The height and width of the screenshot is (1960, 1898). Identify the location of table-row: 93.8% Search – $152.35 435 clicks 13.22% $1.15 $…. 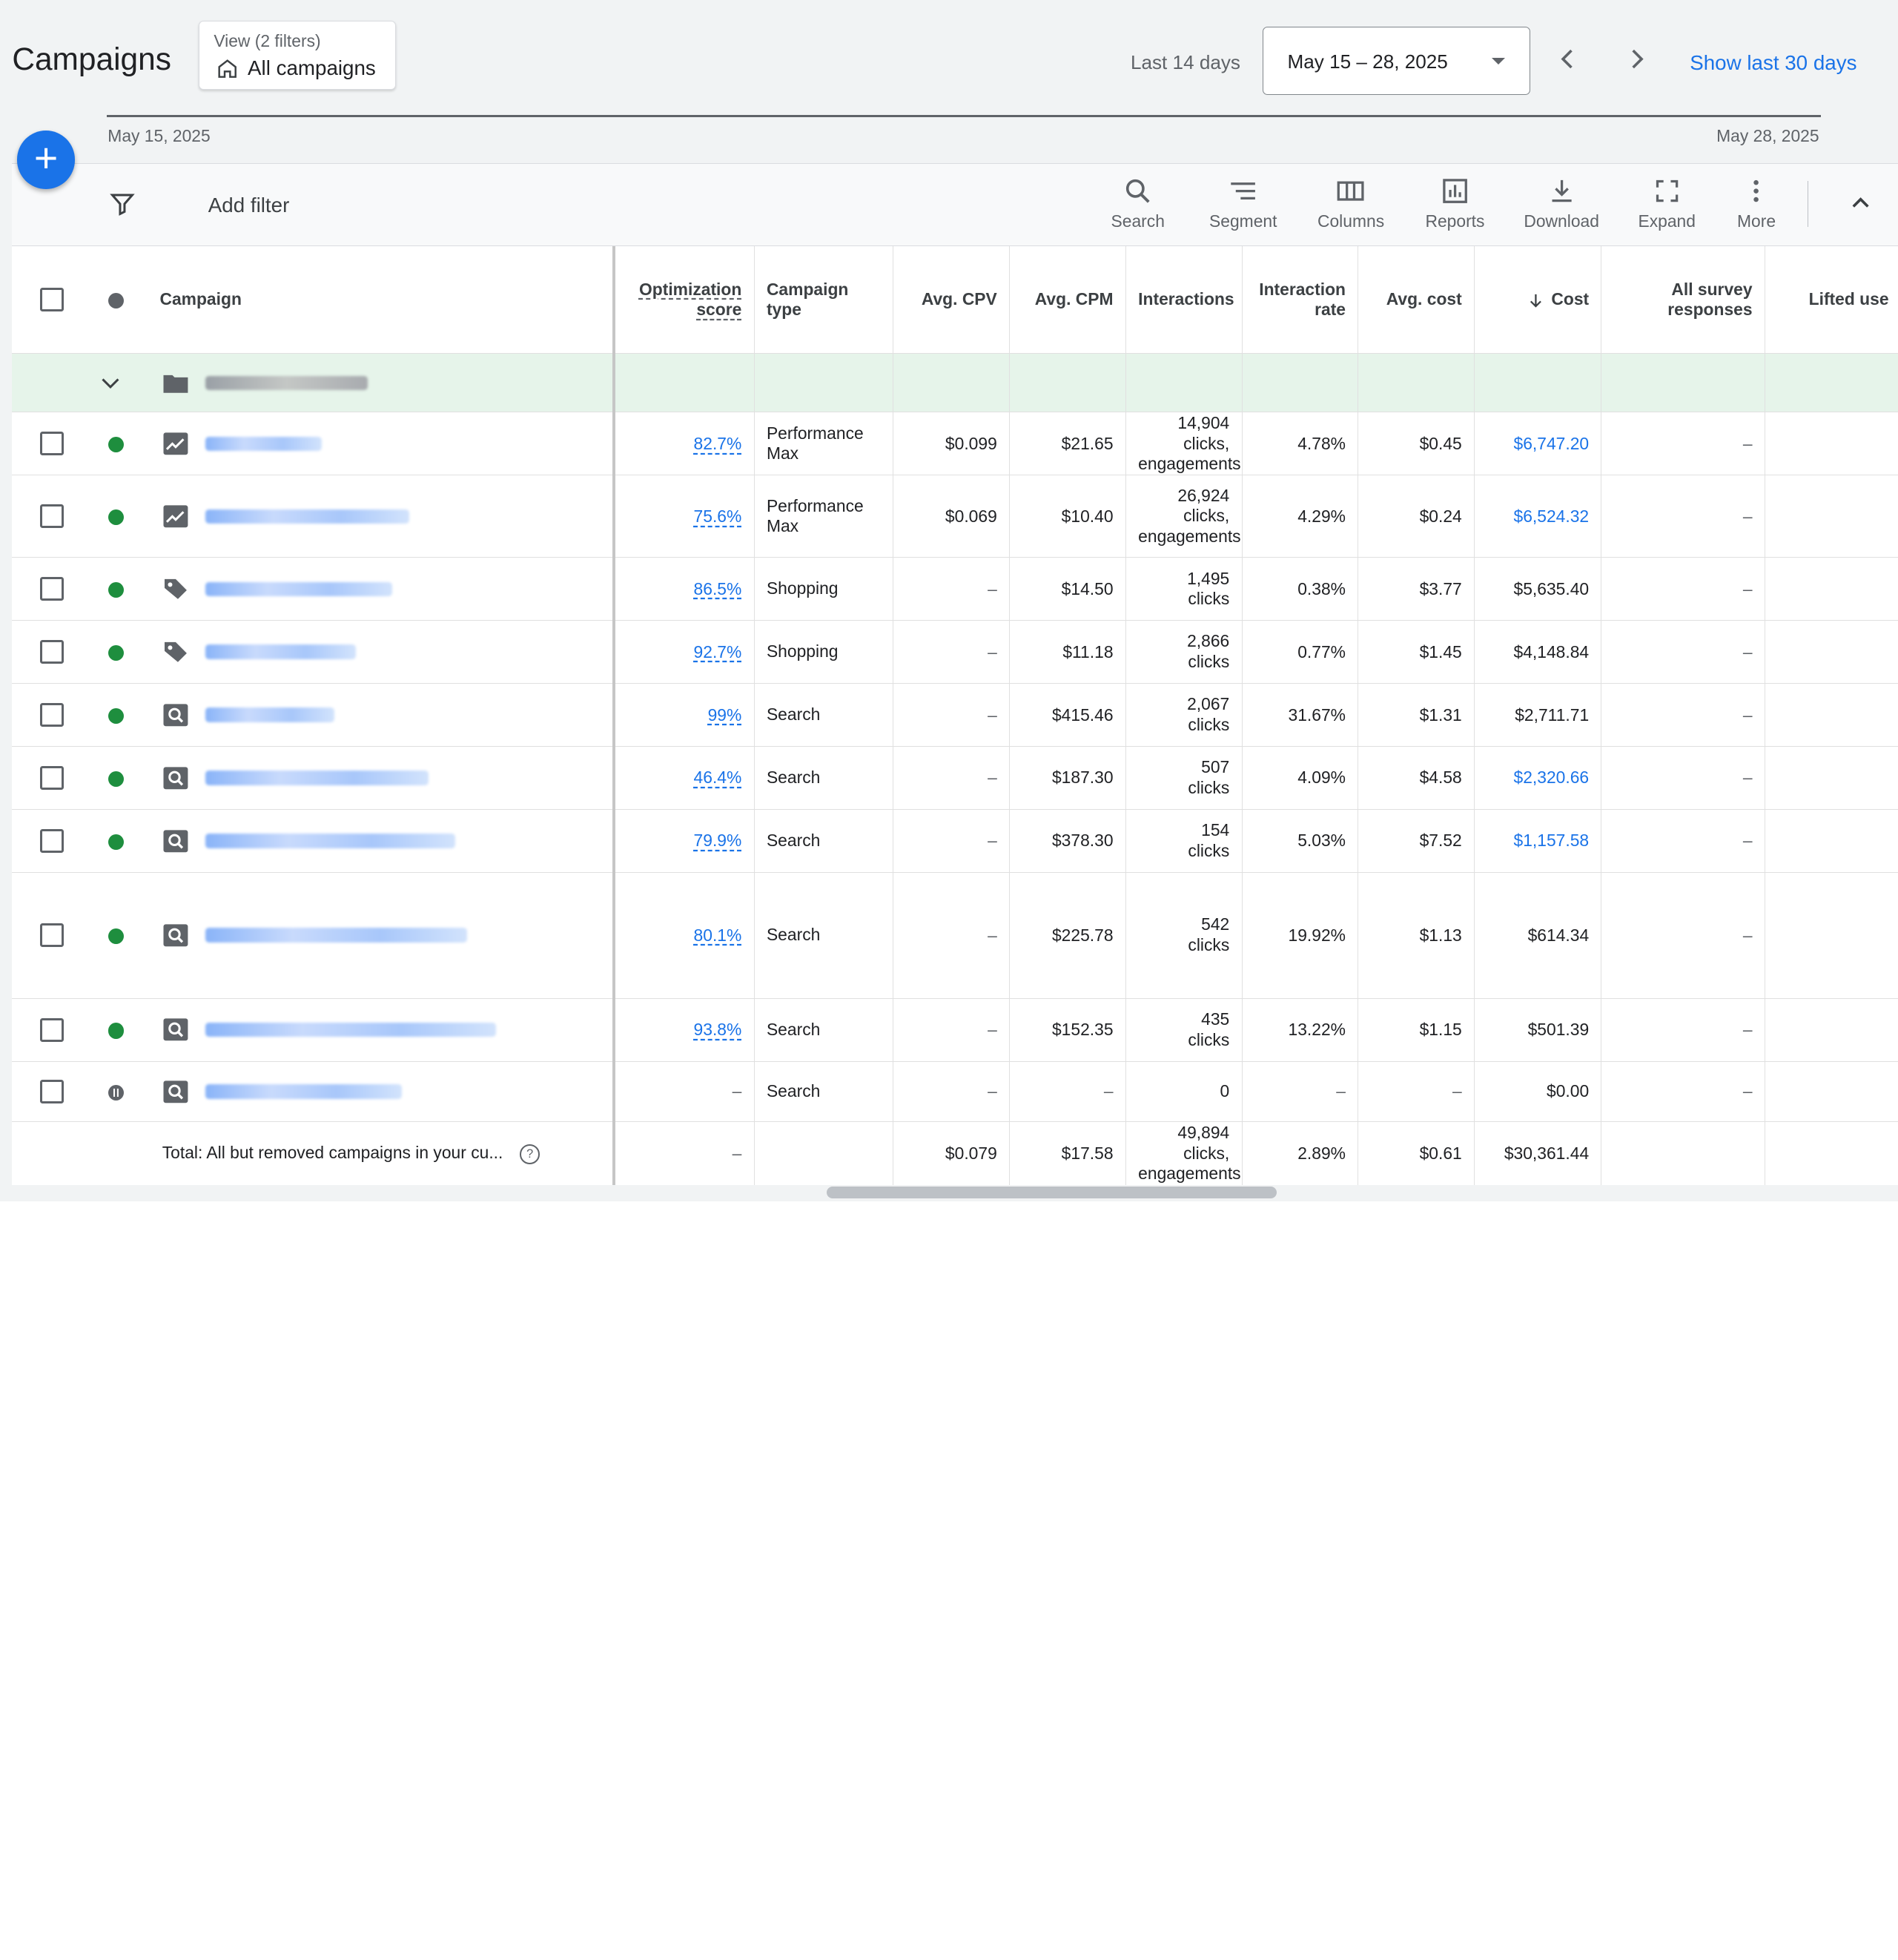
(955, 1030).